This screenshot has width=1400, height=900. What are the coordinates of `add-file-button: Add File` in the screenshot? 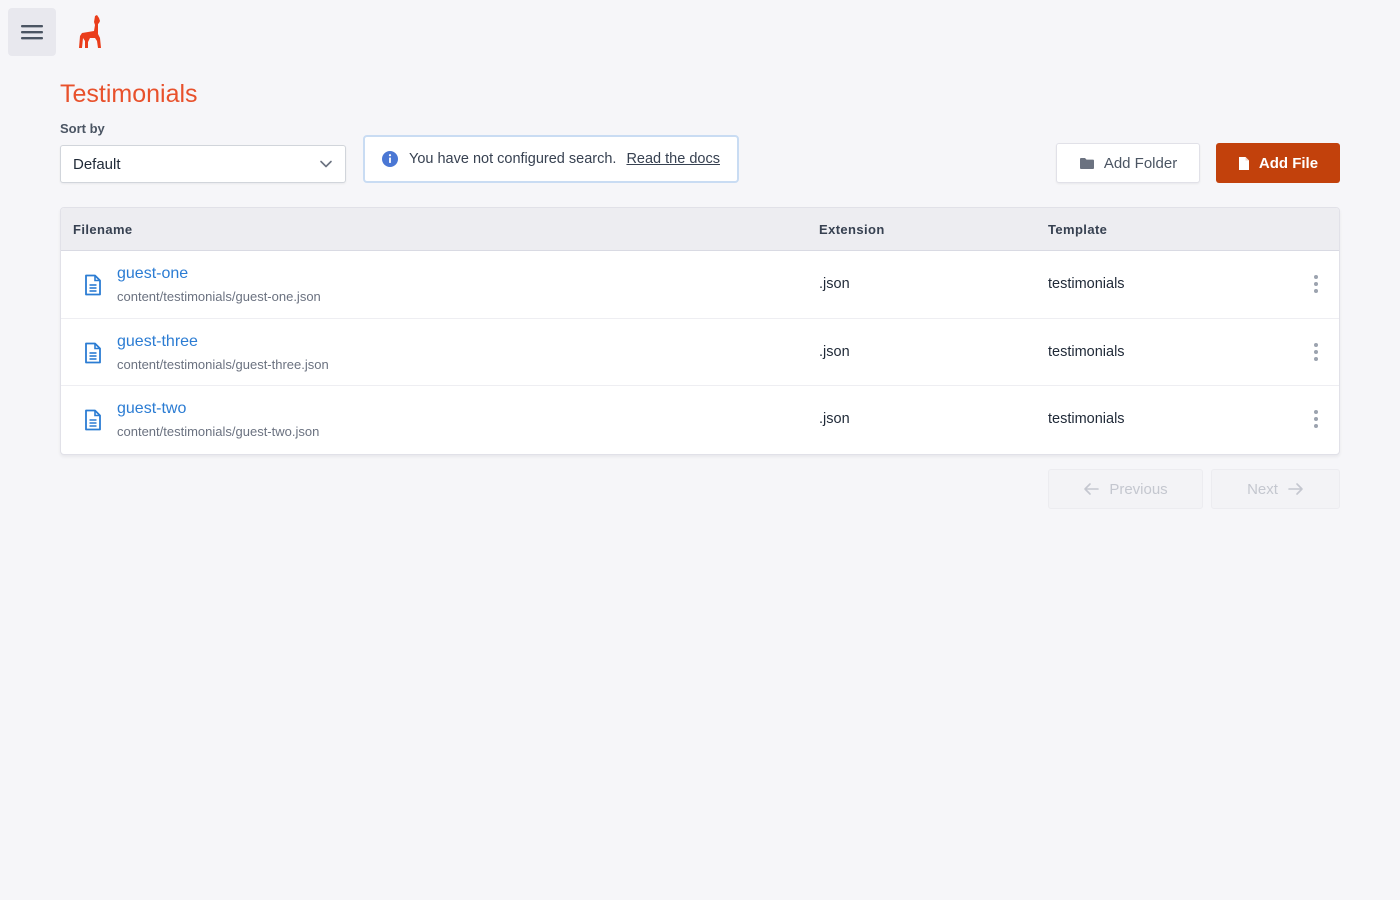 It's located at (1278, 163).